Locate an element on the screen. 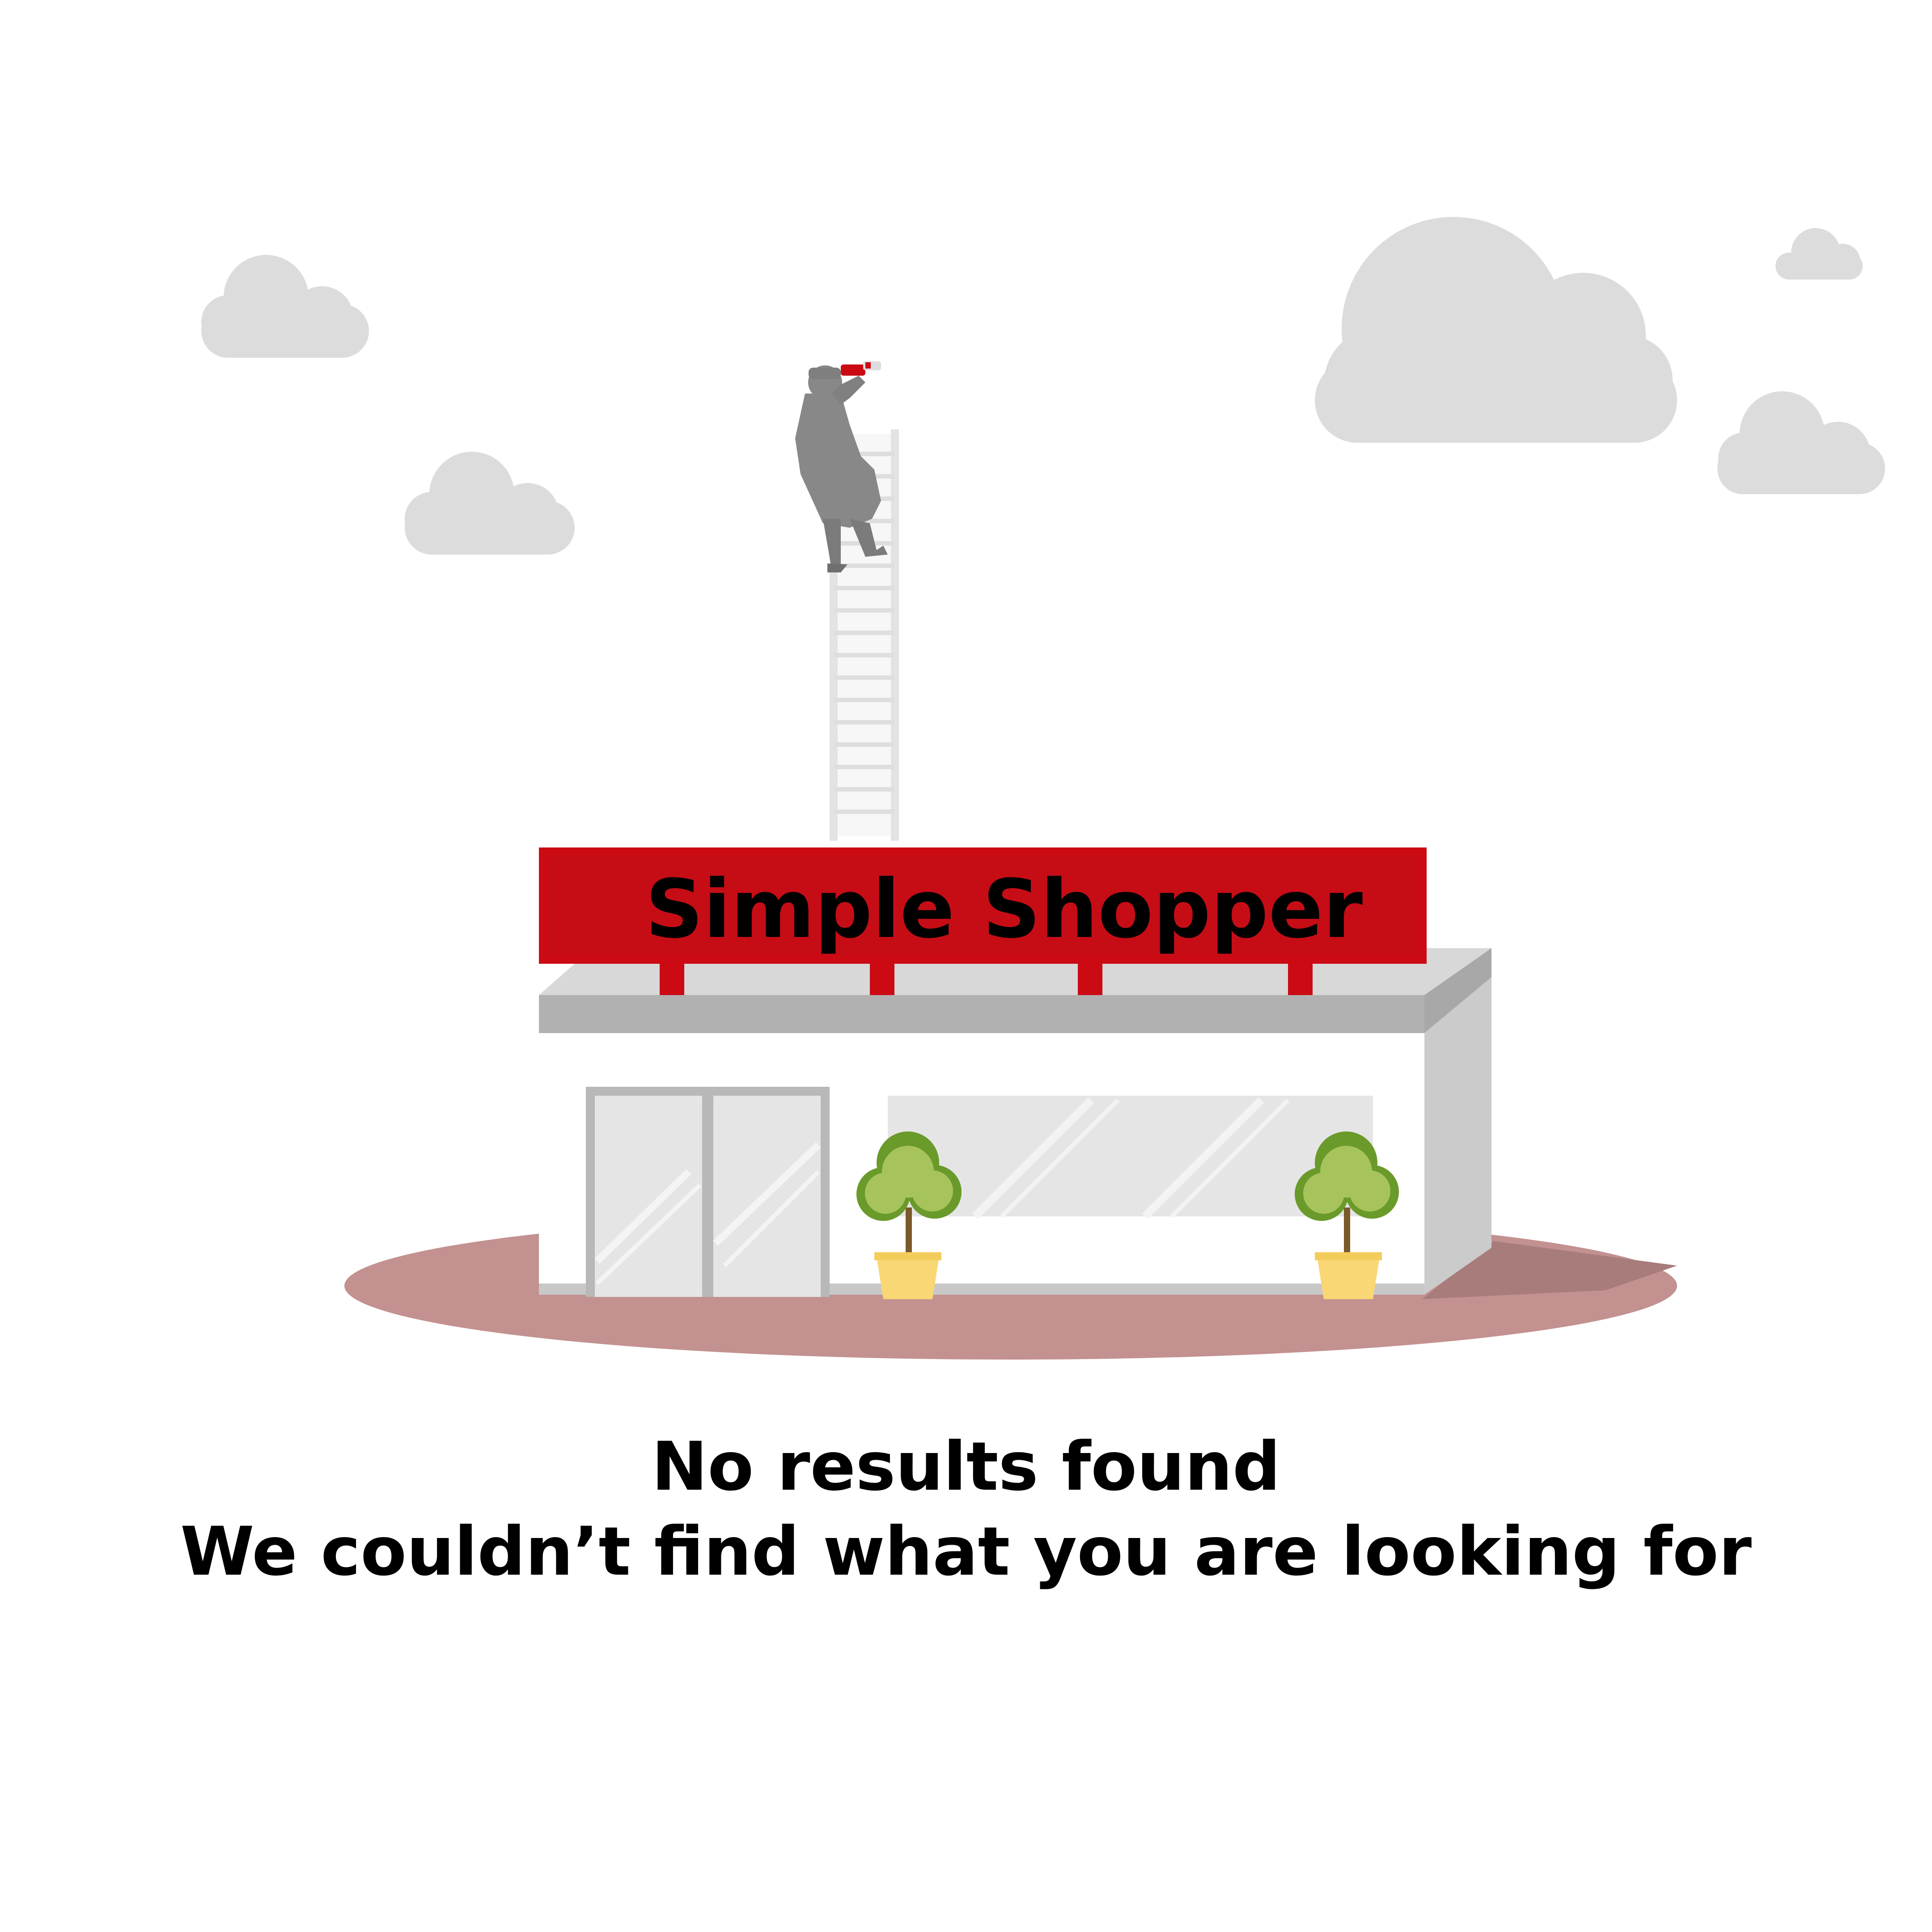  empty-state-title: No results found is located at coordinates (966, 1467).